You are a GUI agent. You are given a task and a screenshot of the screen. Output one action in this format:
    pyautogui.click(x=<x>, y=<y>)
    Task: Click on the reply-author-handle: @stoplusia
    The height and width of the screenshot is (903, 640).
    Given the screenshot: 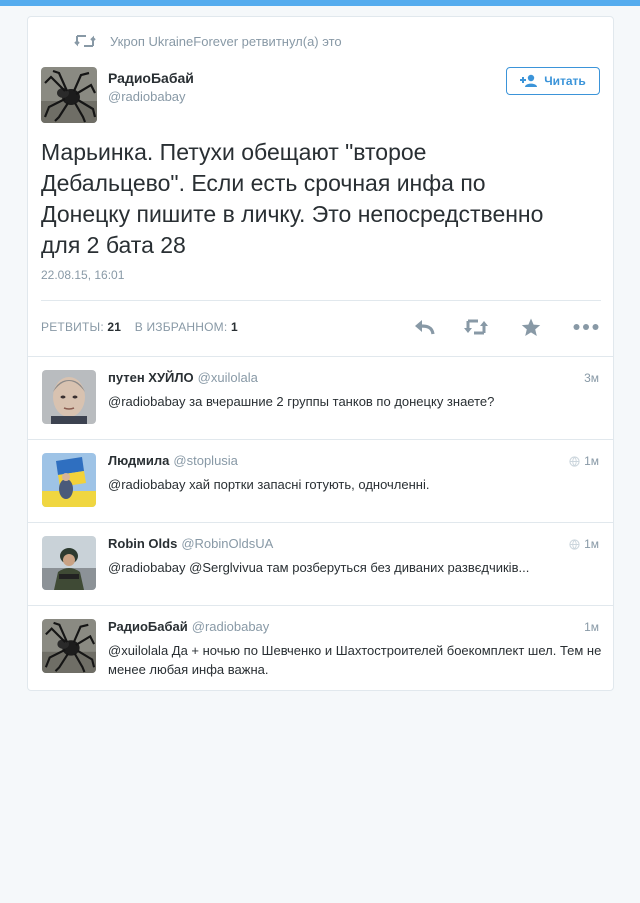 What is the action you would take?
    pyautogui.click(x=205, y=460)
    